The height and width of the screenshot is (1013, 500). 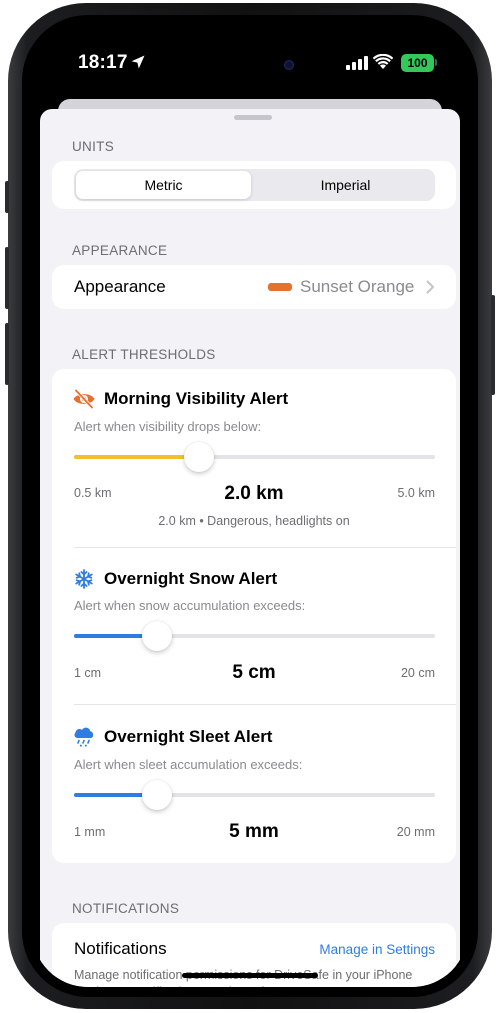 What do you see at coordinates (157, 795) in the screenshot?
I see `sleet-slider-knob` at bounding box center [157, 795].